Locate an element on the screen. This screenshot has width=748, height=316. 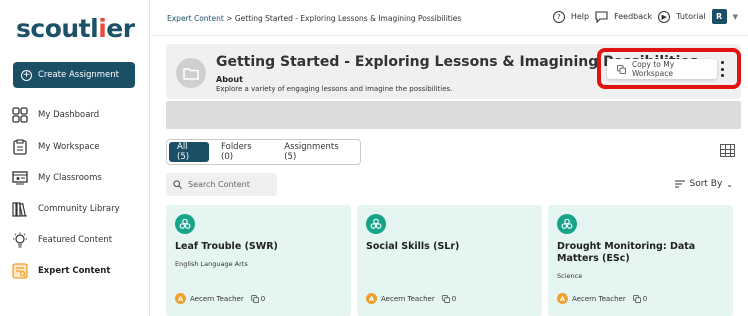
sidebar-item-label: Community Library is located at coordinates (79, 209).